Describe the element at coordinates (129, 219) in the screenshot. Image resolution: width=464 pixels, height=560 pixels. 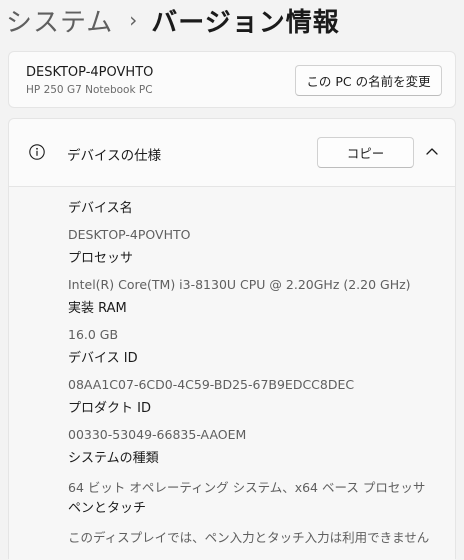
I see `spec-item-device-name: デバイス名 DESKTOP-4POVHTO` at that location.